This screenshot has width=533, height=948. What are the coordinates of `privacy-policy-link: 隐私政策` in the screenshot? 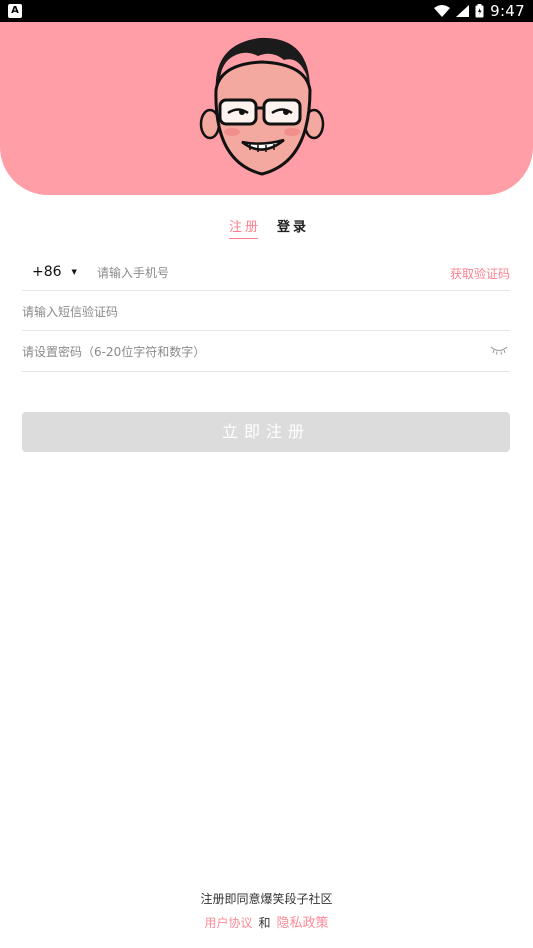 It's located at (303, 923).